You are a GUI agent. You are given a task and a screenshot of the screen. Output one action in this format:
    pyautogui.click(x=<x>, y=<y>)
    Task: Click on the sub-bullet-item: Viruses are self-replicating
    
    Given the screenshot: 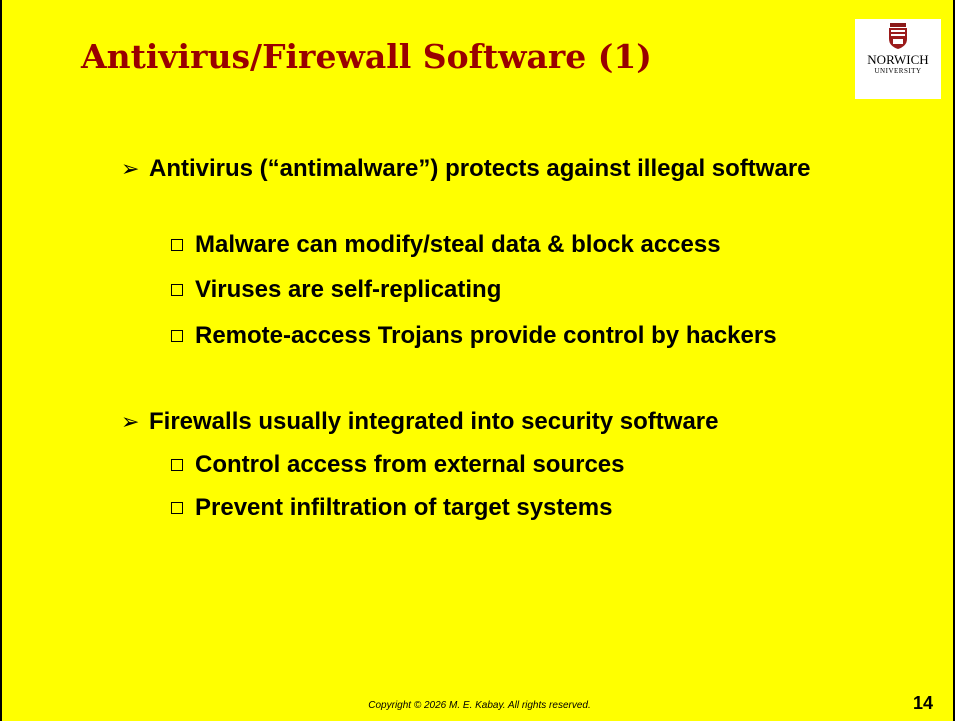 What is the action you would take?
    pyautogui.click(x=545, y=290)
    